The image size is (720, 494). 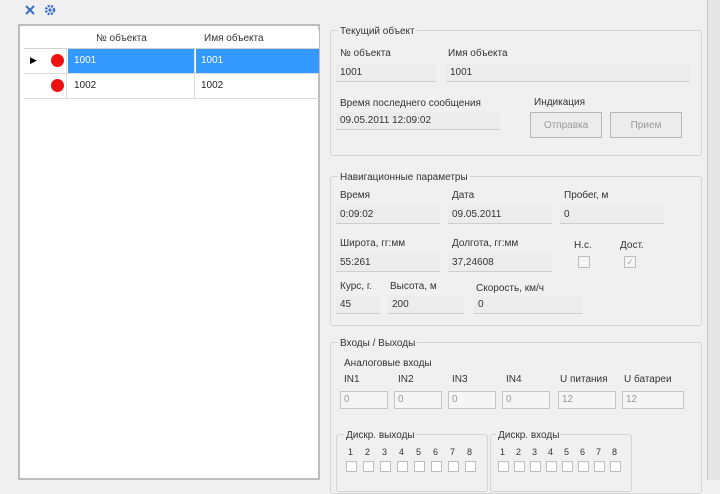 What do you see at coordinates (131, 86) in the screenshot?
I see `cell-number: 1002` at bounding box center [131, 86].